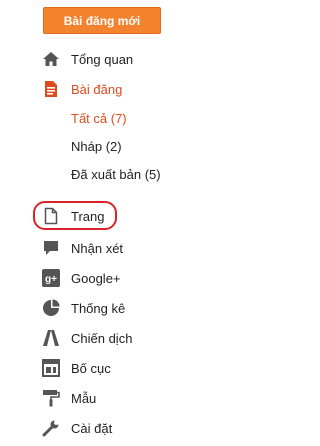  I want to click on nav-item-label: Cài đặt, so click(92, 428).